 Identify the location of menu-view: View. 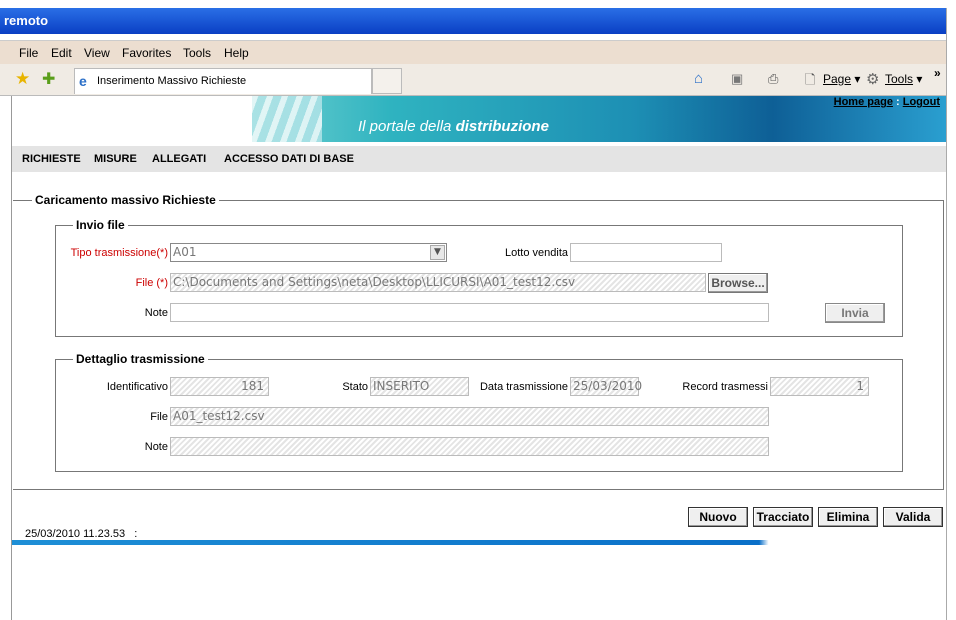
(97, 53).